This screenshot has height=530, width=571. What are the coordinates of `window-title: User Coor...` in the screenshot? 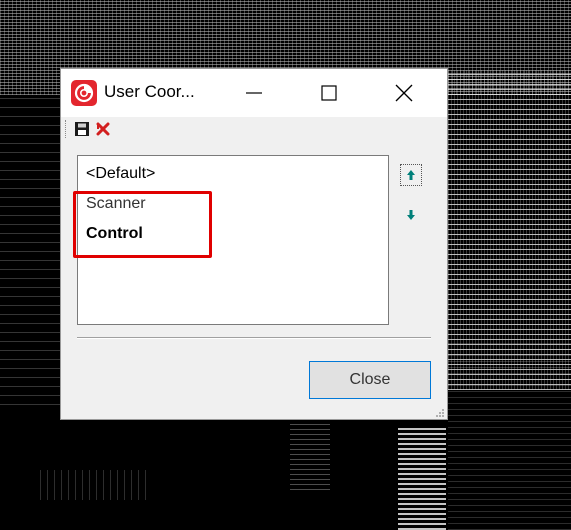 It's located at (149, 91).